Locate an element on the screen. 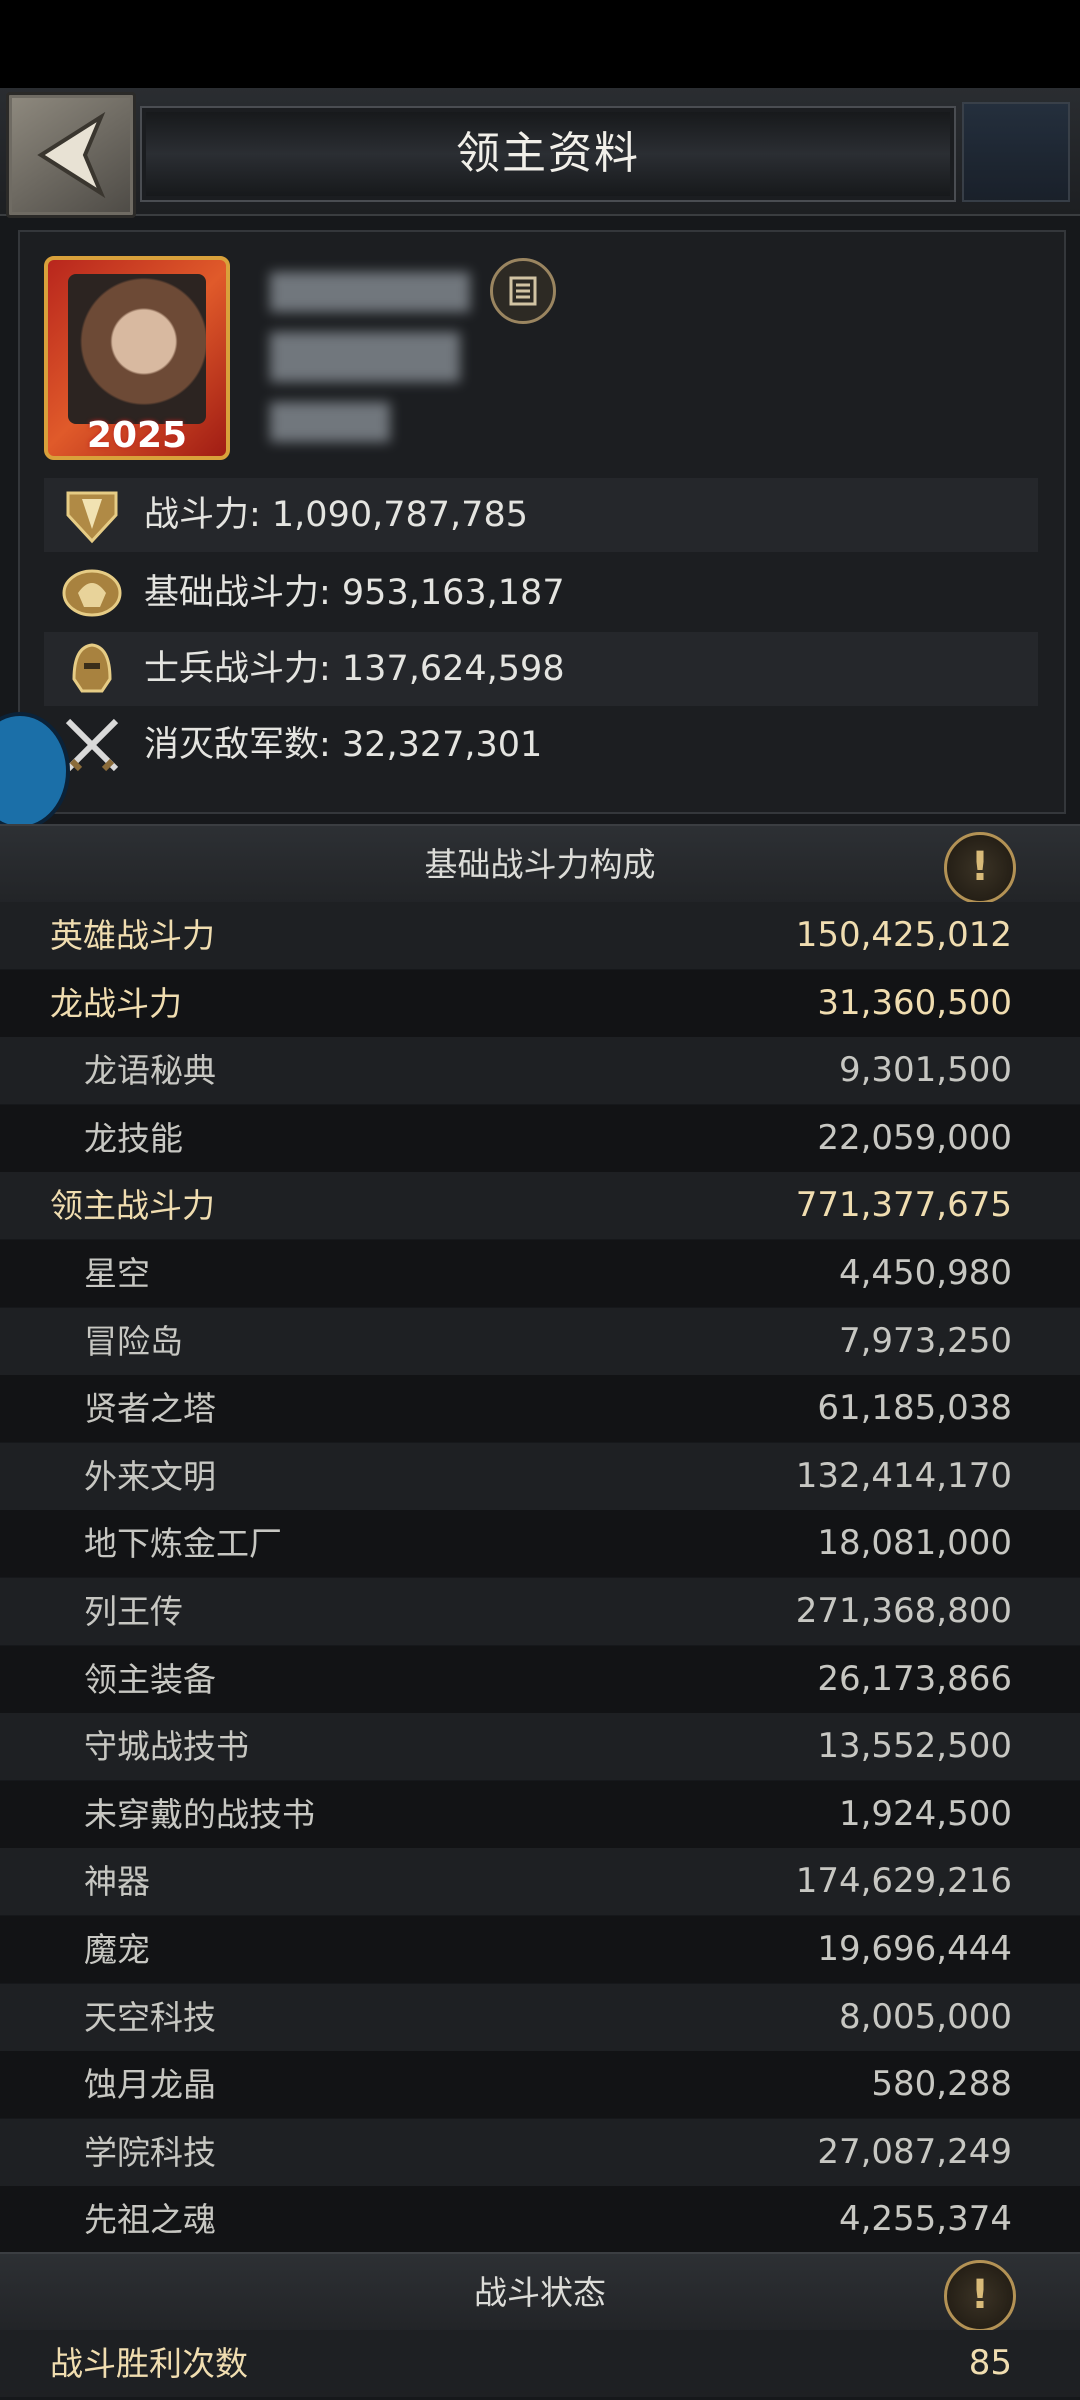 This screenshot has width=1080, height=2400. details-list-button is located at coordinates (523, 291).